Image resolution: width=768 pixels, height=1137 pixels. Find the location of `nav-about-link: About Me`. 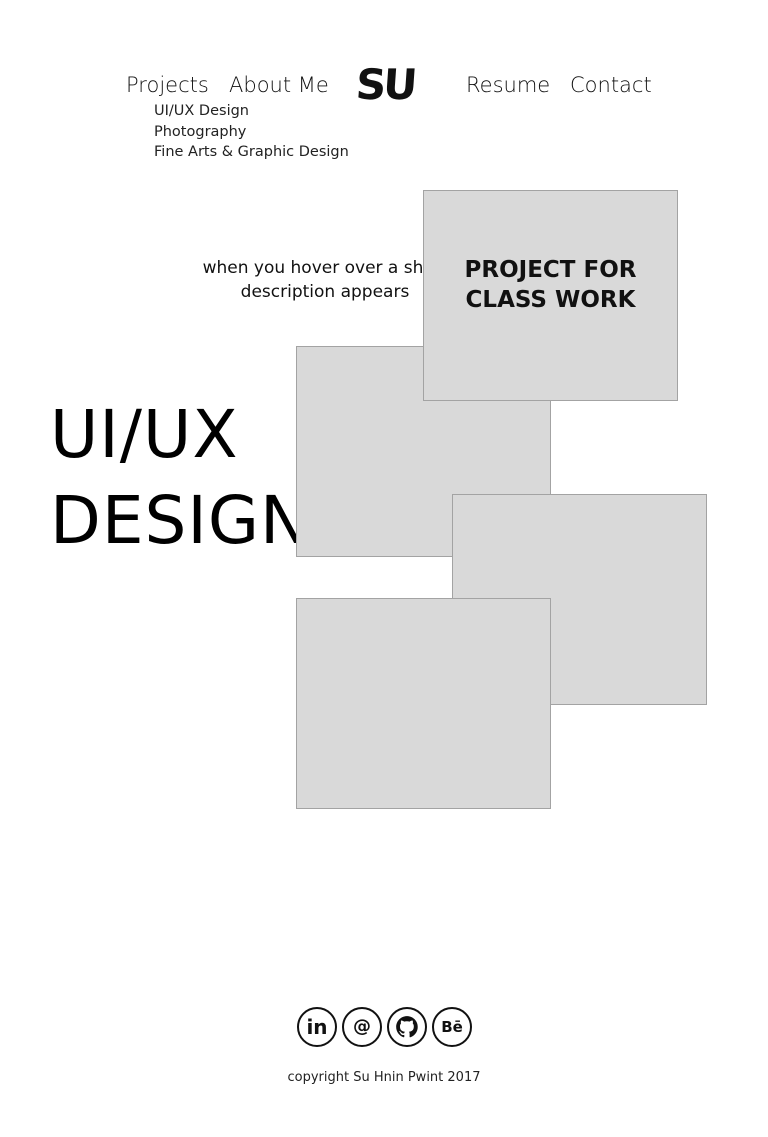

nav-about-link: About Me is located at coordinates (279, 85).